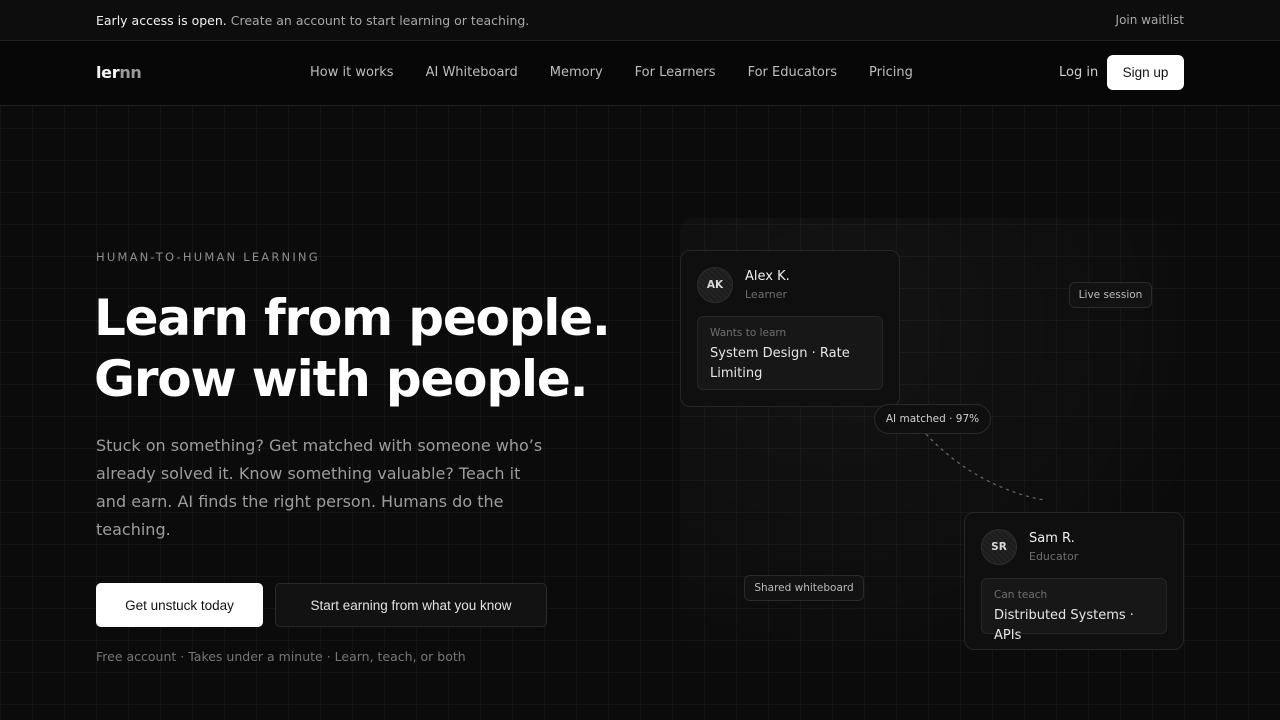  Describe the element at coordinates (352, 318) in the screenshot. I see `headline-line-1: Learn from people.` at that location.